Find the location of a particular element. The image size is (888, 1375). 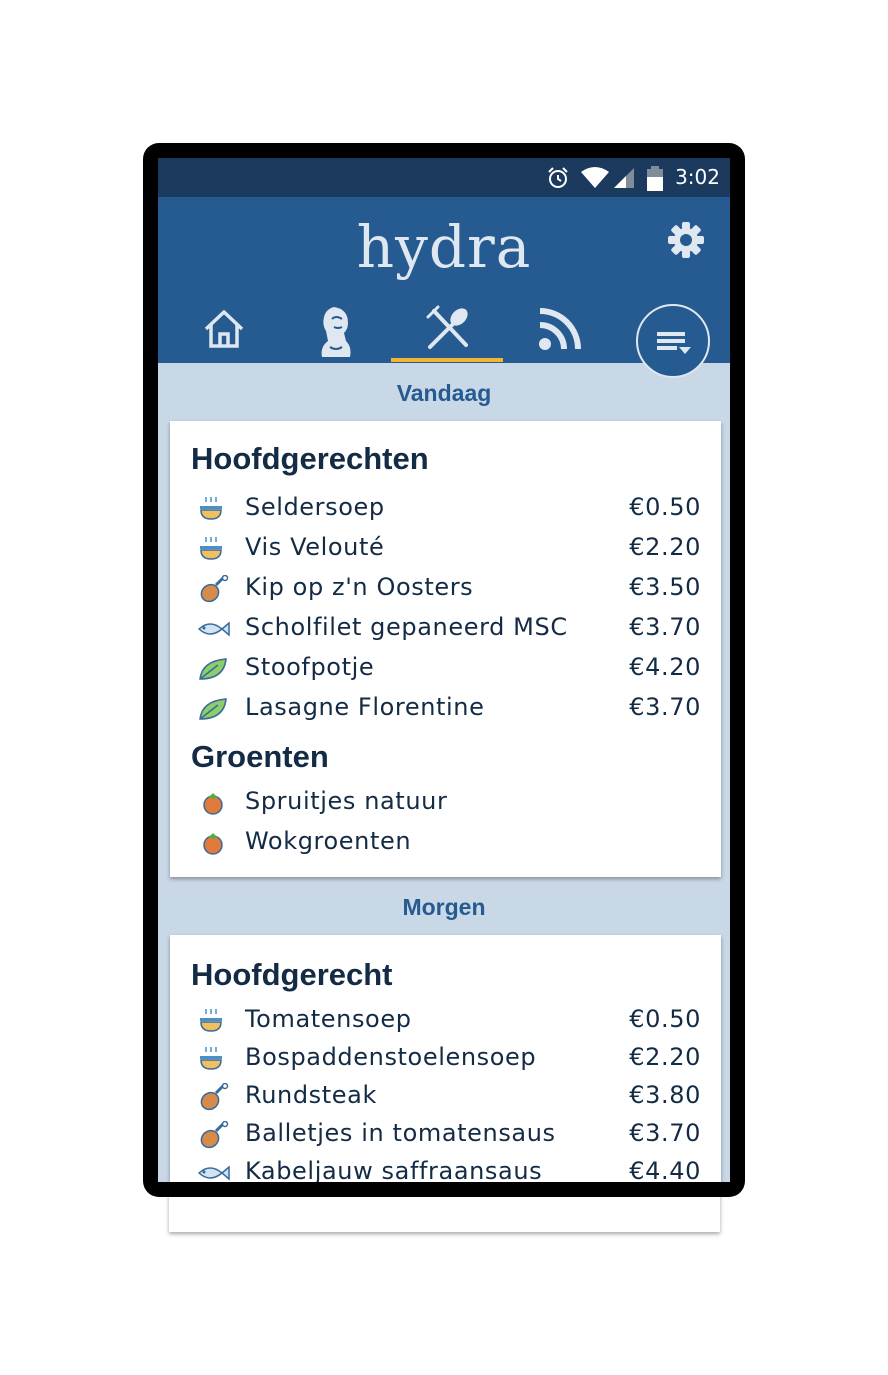

menu-item-name: Kabeljauw saffraansaus is located at coordinates (394, 1169).